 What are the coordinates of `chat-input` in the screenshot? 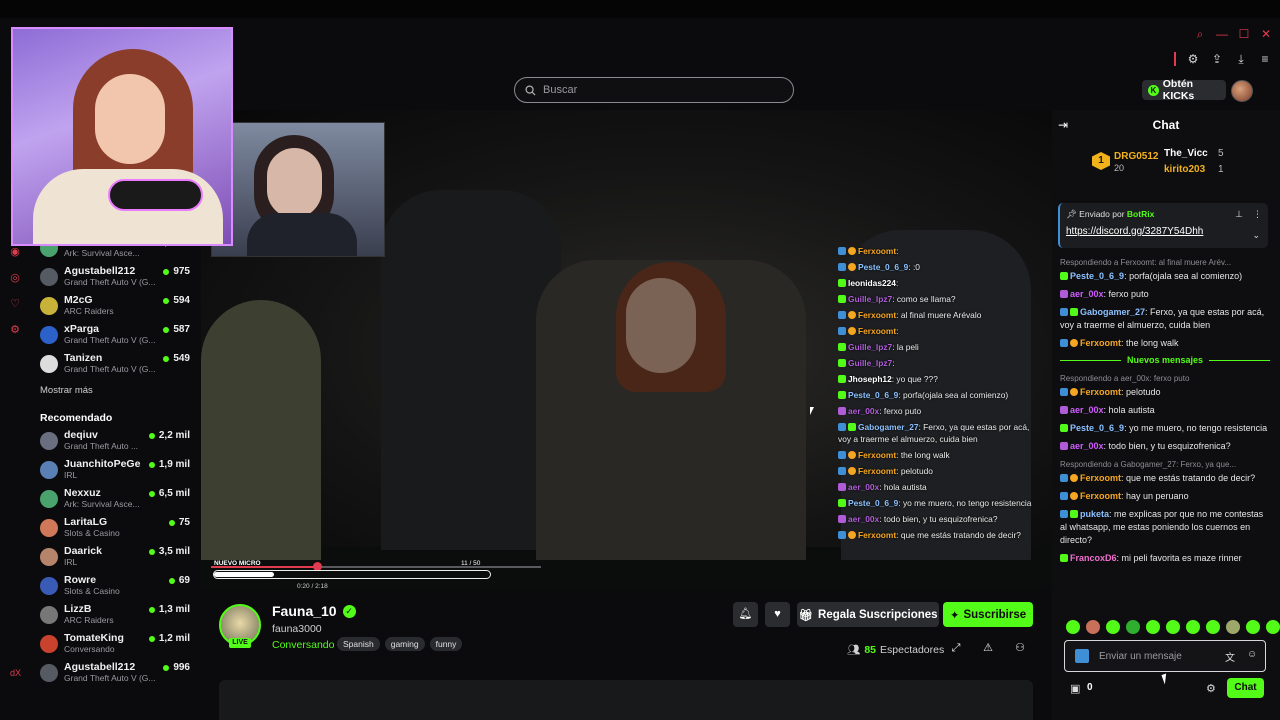 It's located at (1159, 656).